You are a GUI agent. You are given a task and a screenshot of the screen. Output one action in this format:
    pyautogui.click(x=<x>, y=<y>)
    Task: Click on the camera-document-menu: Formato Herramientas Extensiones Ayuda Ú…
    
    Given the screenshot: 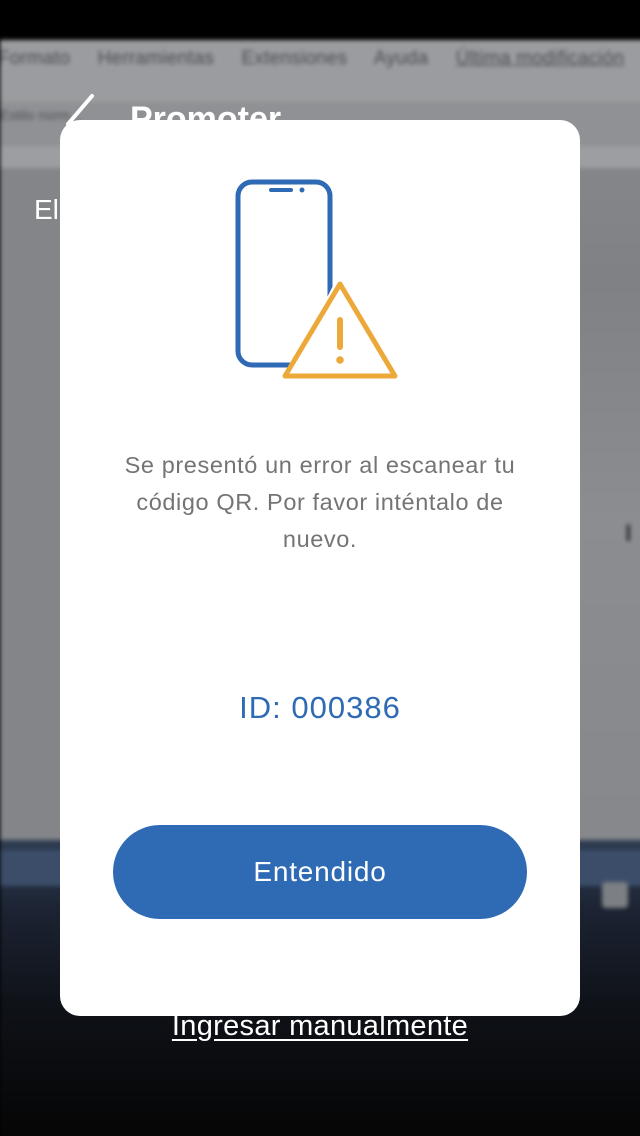 What is the action you would take?
    pyautogui.click(x=320, y=59)
    